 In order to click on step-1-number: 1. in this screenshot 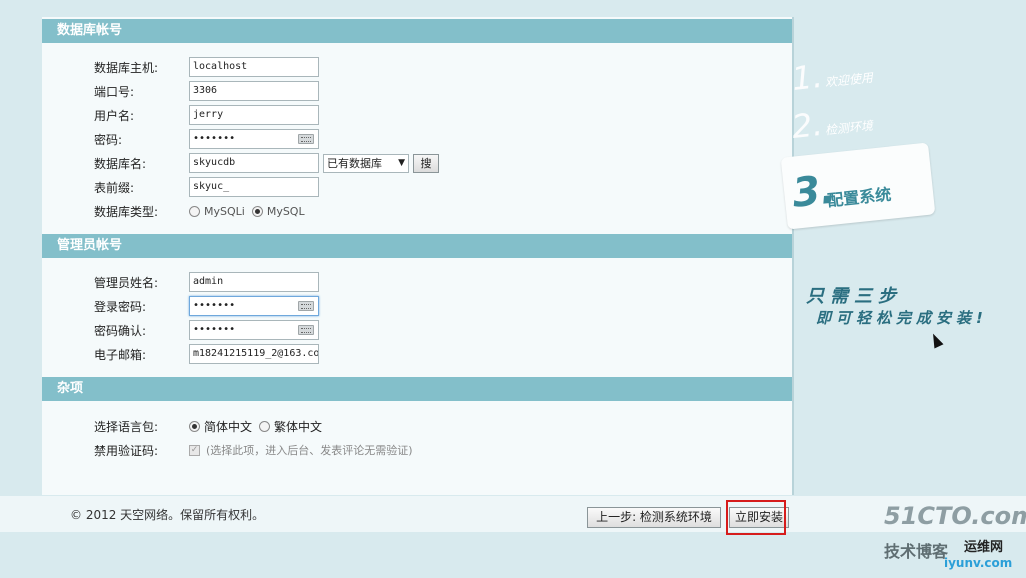, I will do `click(807, 77)`.